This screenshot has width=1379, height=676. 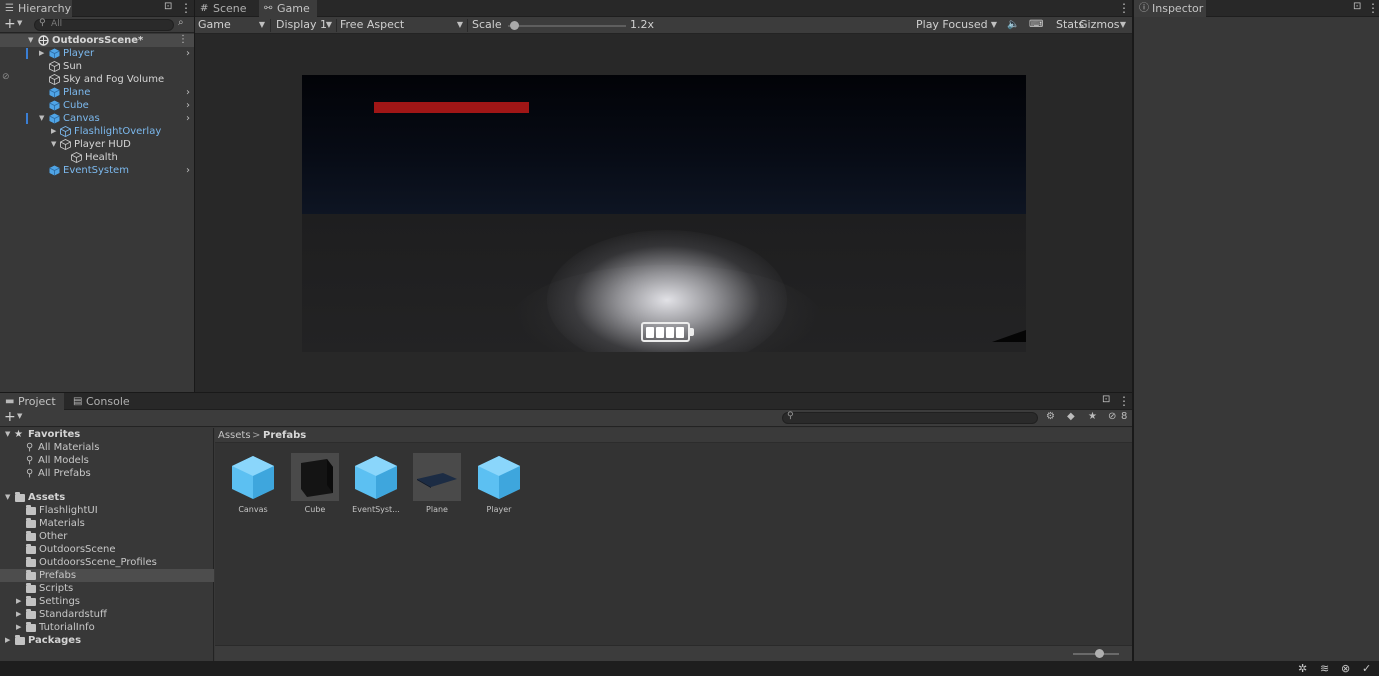 What do you see at coordinates (97, 40) in the screenshot?
I see `scene-row: ▼ OutdoorsScene* ⋮` at bounding box center [97, 40].